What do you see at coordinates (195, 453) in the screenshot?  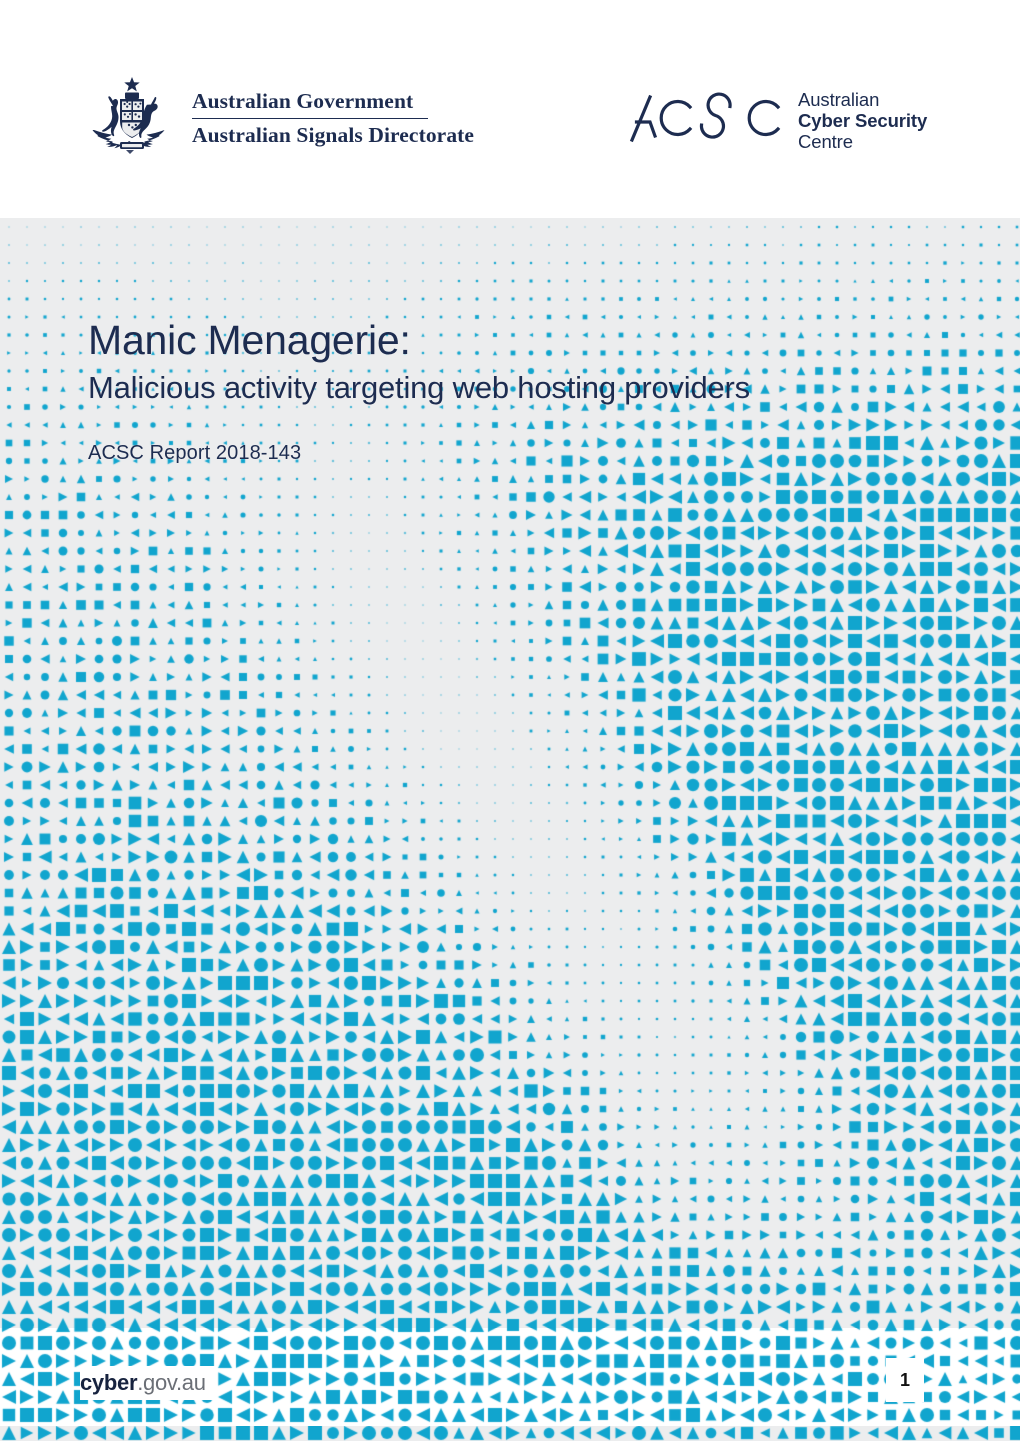 I see `report-identifier: ACSC Report 2018-143` at bounding box center [195, 453].